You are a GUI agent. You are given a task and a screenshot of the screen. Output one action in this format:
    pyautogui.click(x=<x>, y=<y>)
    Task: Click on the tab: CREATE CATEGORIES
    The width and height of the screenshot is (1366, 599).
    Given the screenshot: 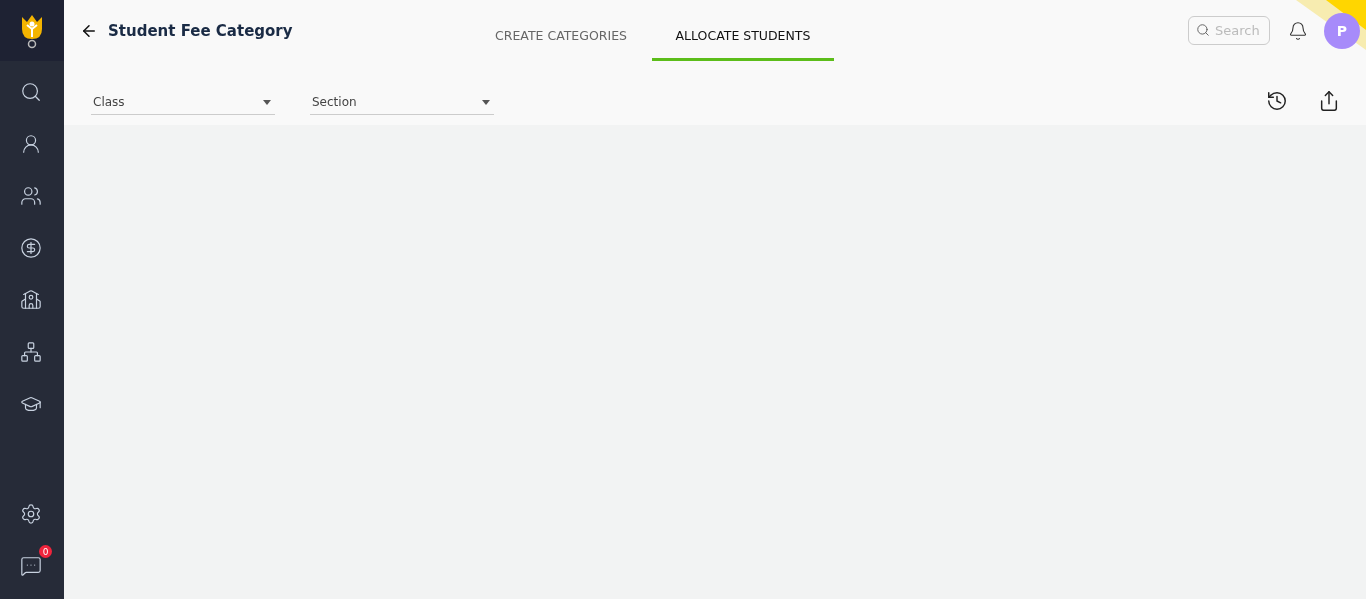 What is the action you would take?
    pyautogui.click(x=561, y=30)
    